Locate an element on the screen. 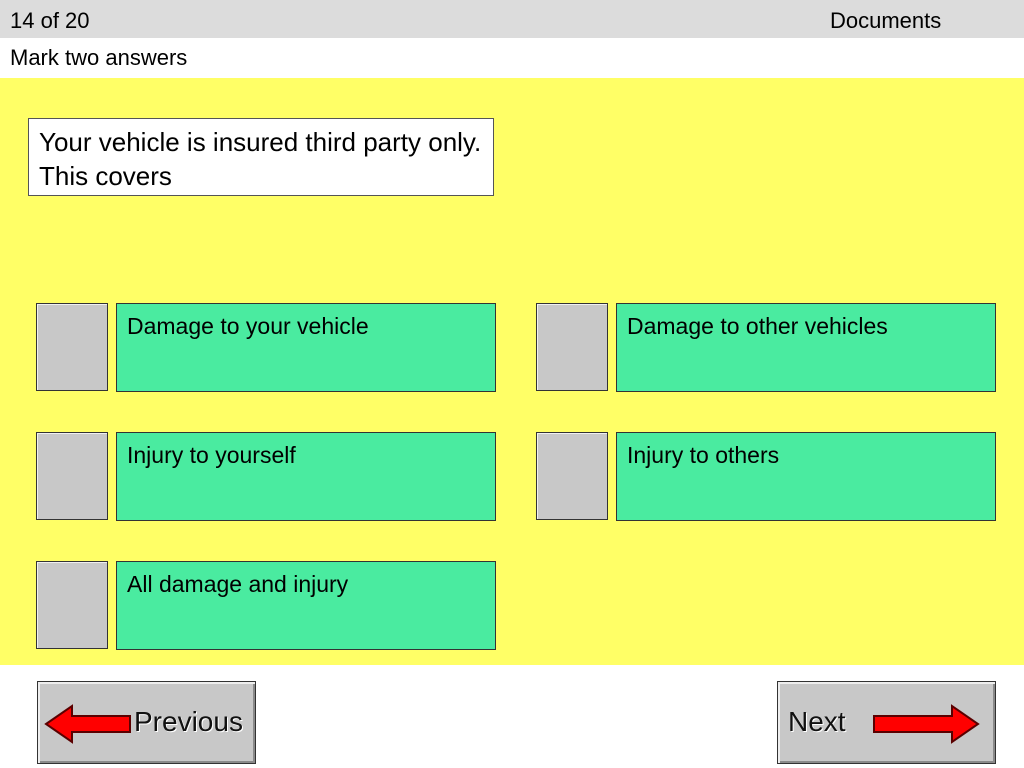 The height and width of the screenshot is (768, 1024). next-button: Next is located at coordinates (886, 722).